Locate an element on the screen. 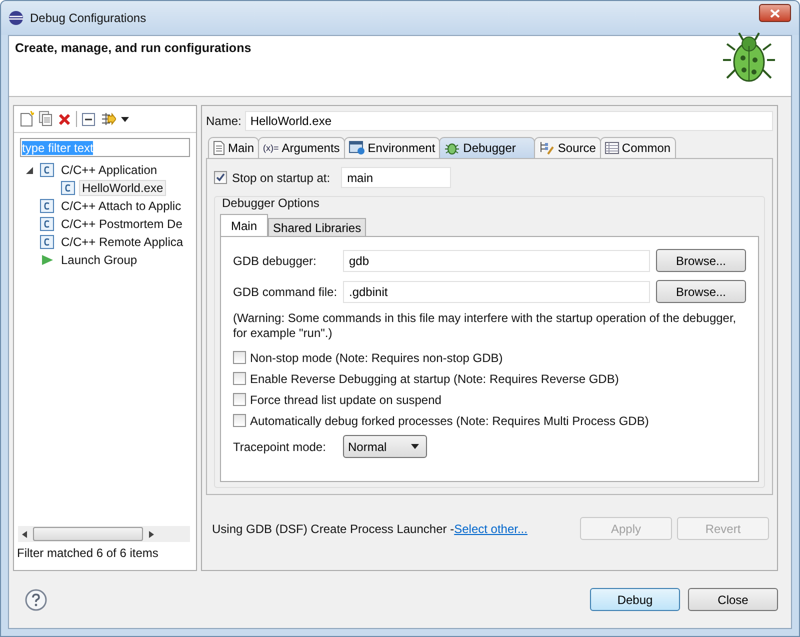 The image size is (800, 637). tree-item: Launch Group is located at coordinates (99, 260).